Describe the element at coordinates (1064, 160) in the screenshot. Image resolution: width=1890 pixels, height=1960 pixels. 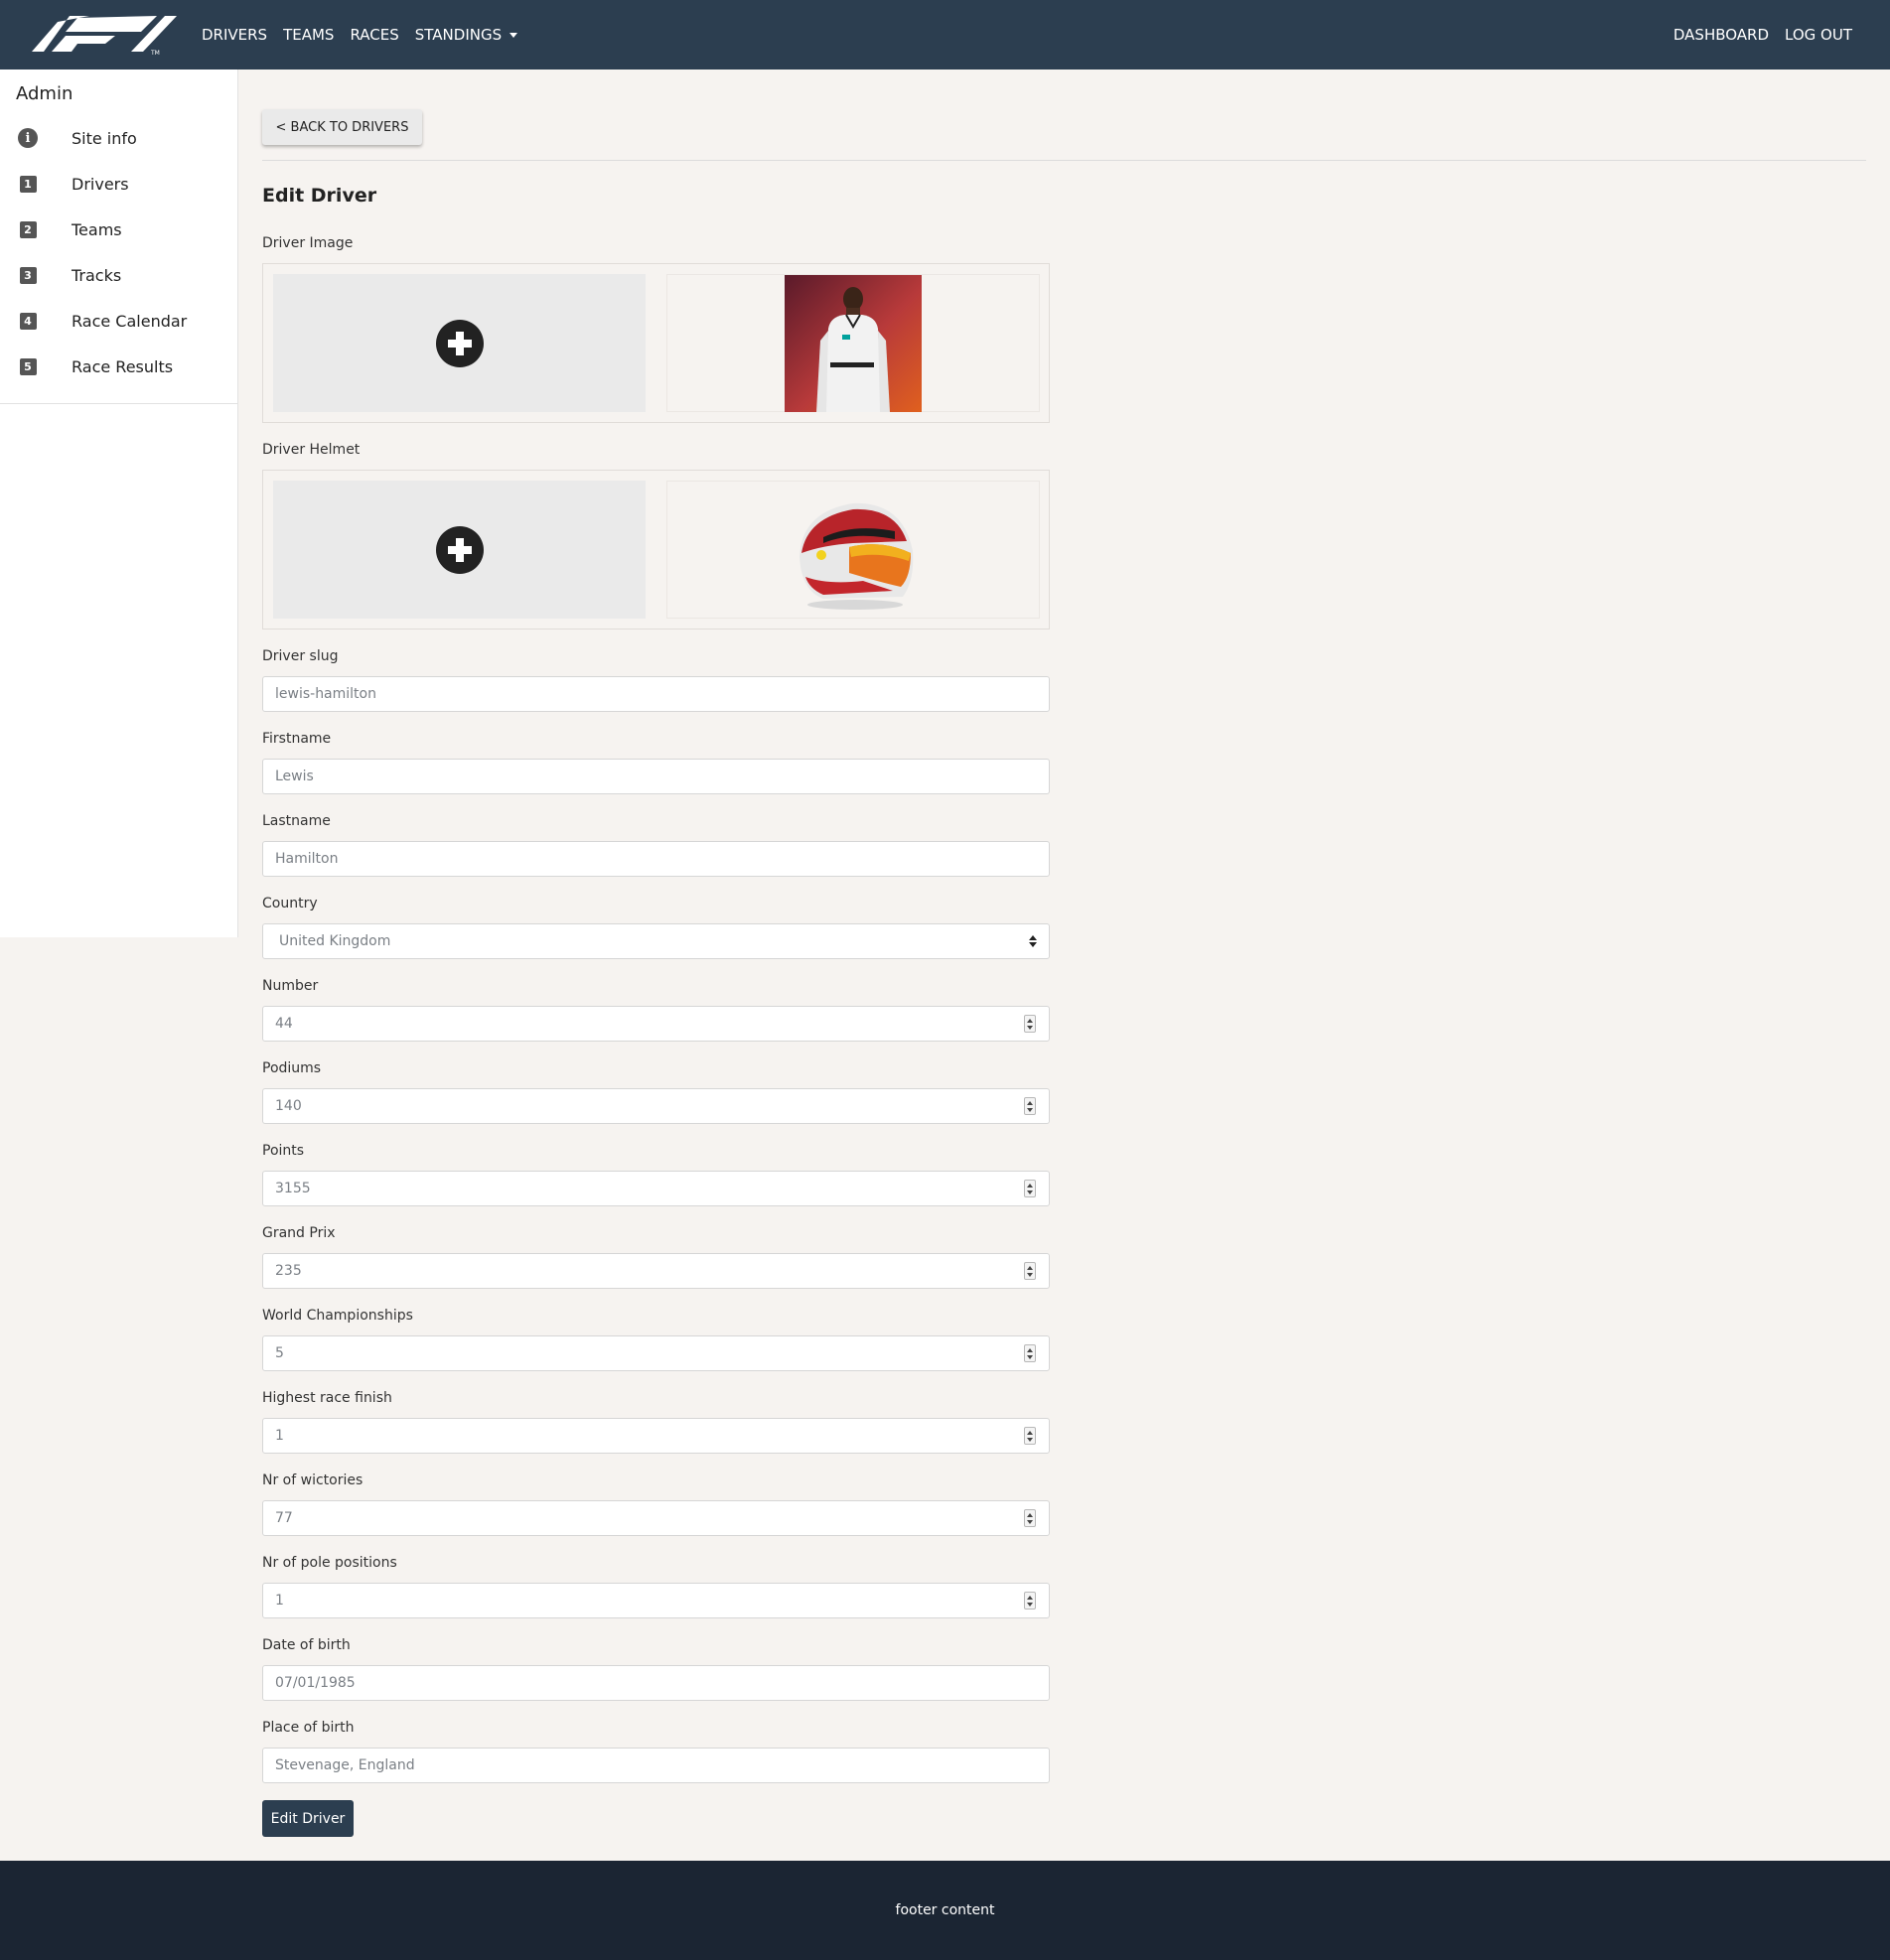
I see `divider` at that location.